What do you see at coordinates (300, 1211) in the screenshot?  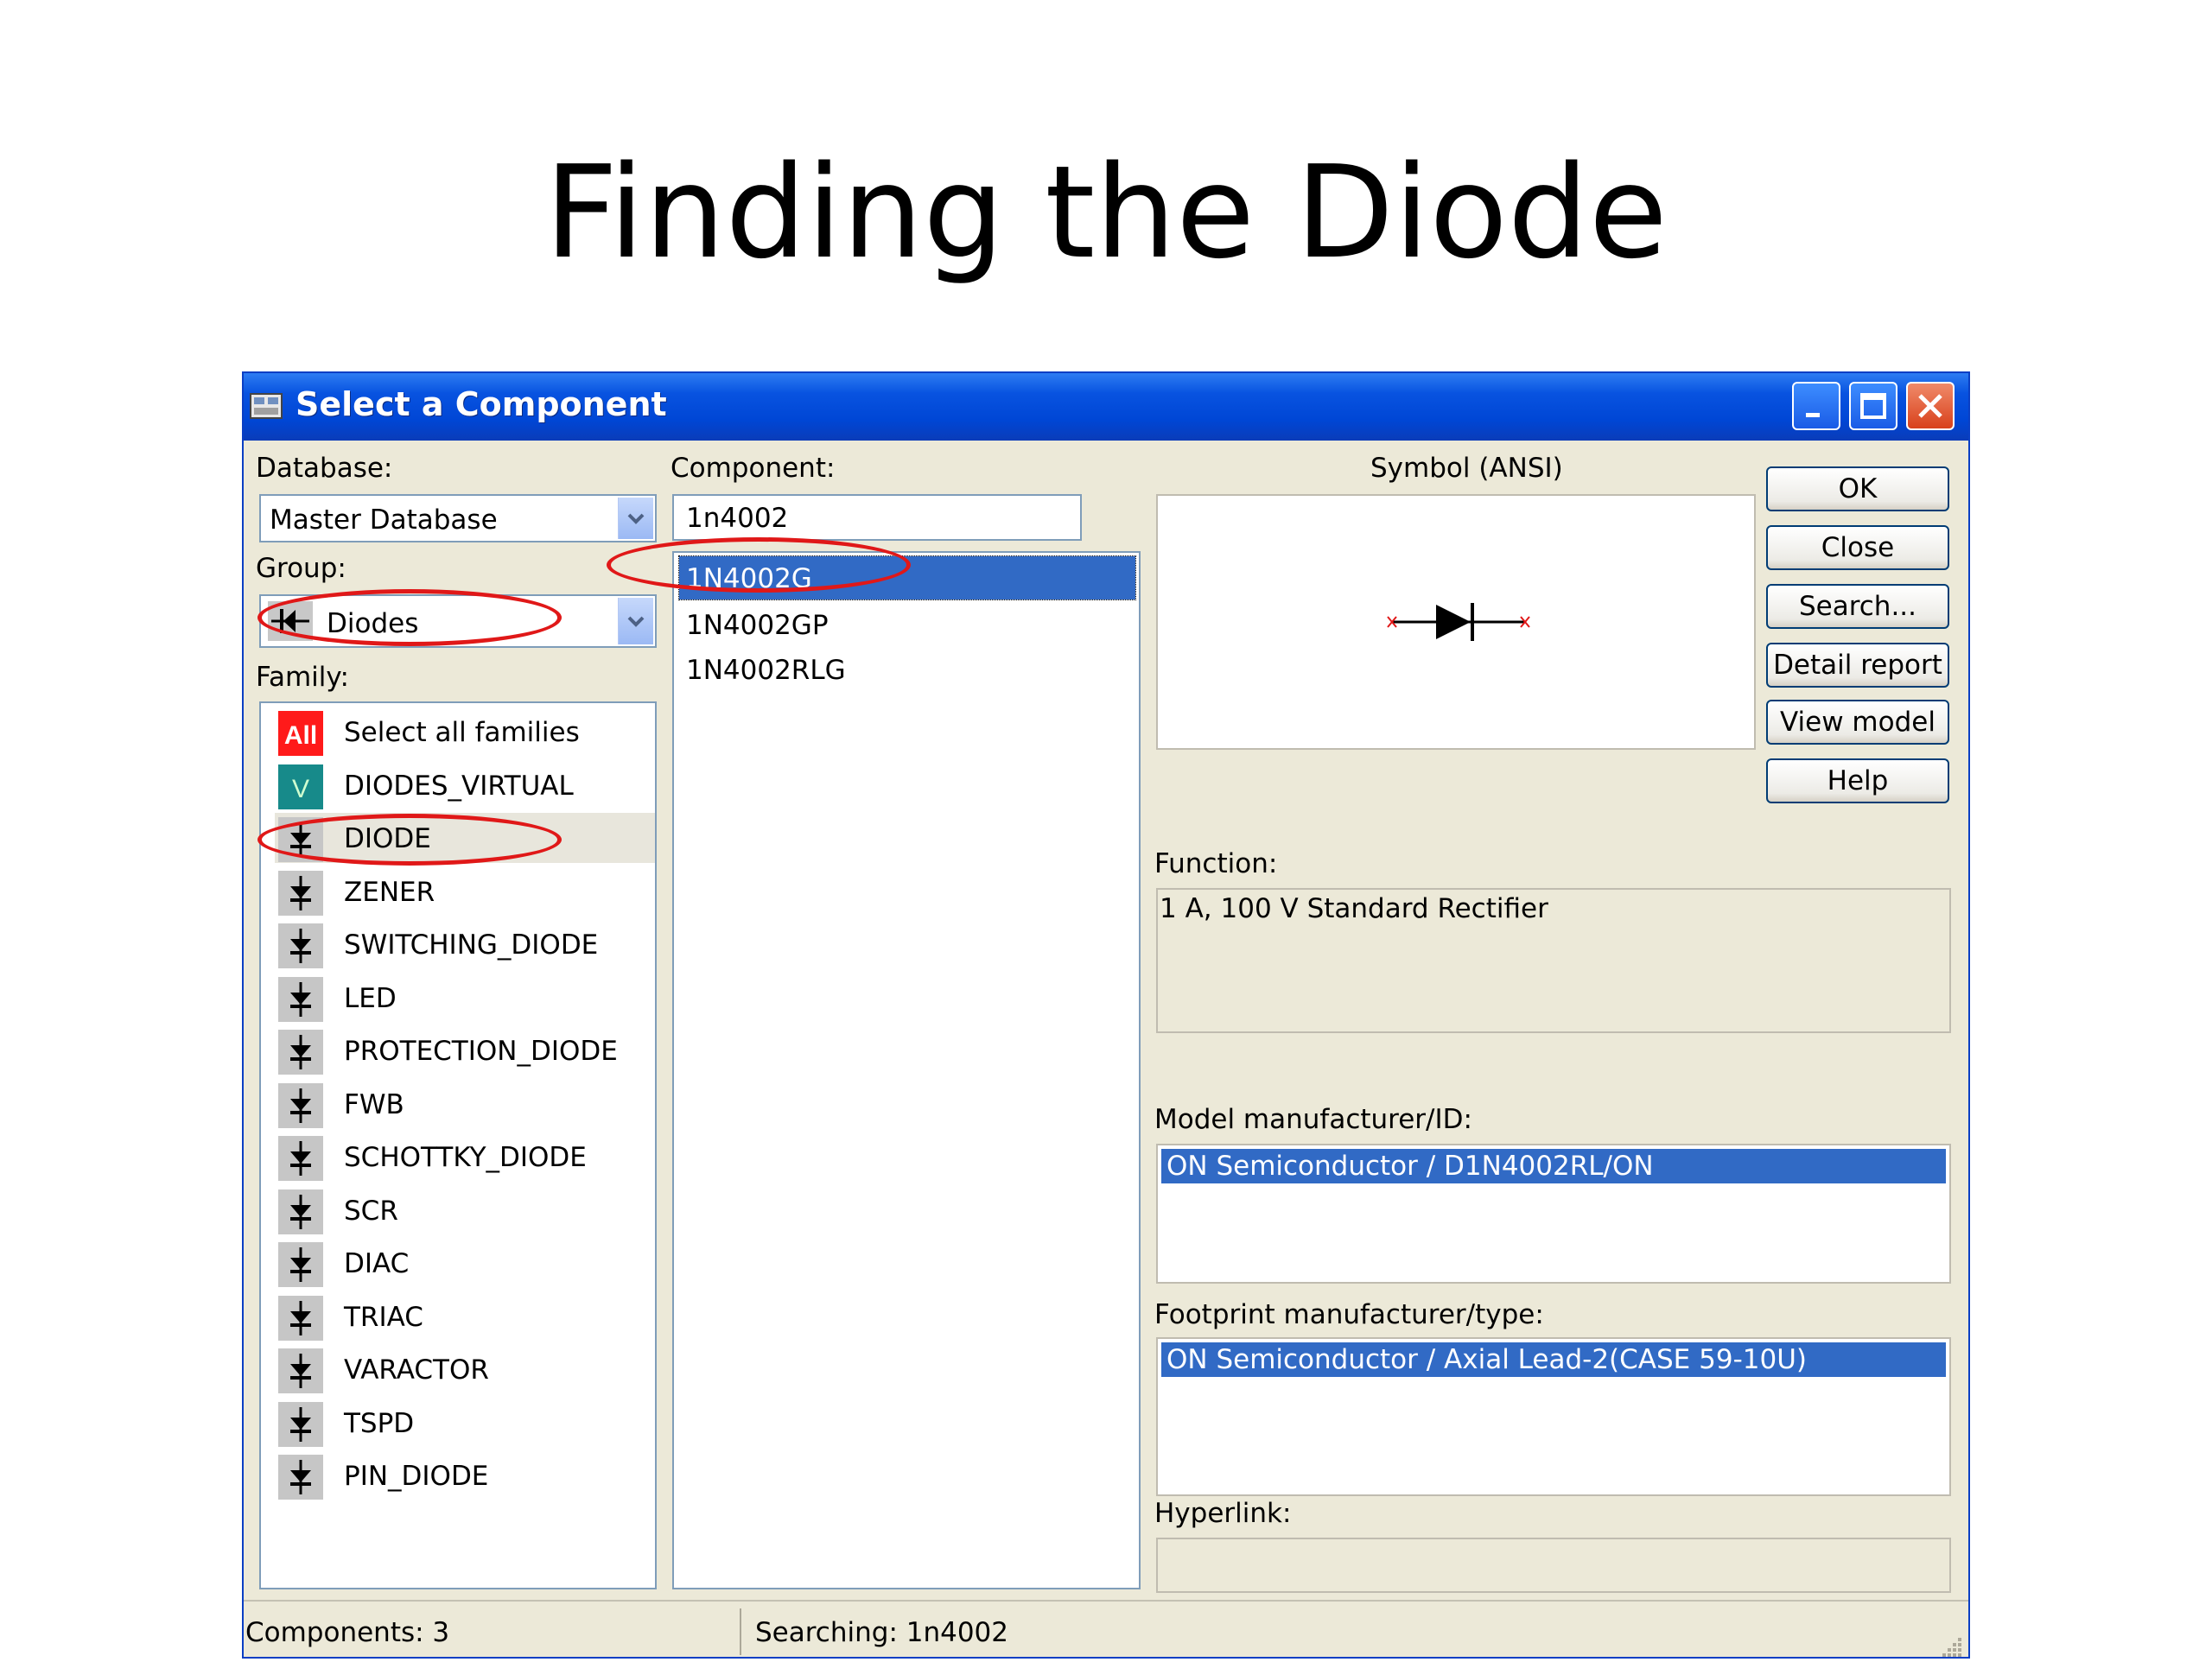 I see `scr-icon` at bounding box center [300, 1211].